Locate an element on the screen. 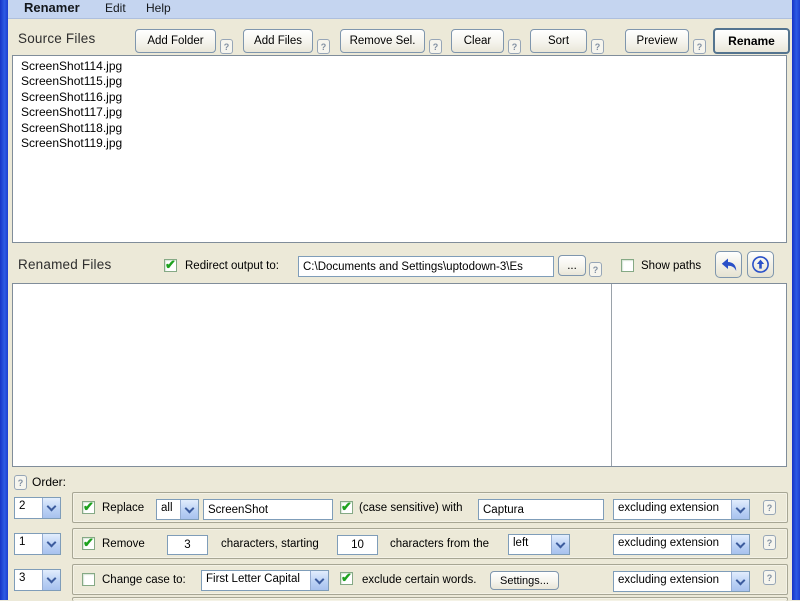 The width and height of the screenshot is (800, 601). case-sensitive-label: (case sensitive) with is located at coordinates (411, 508).